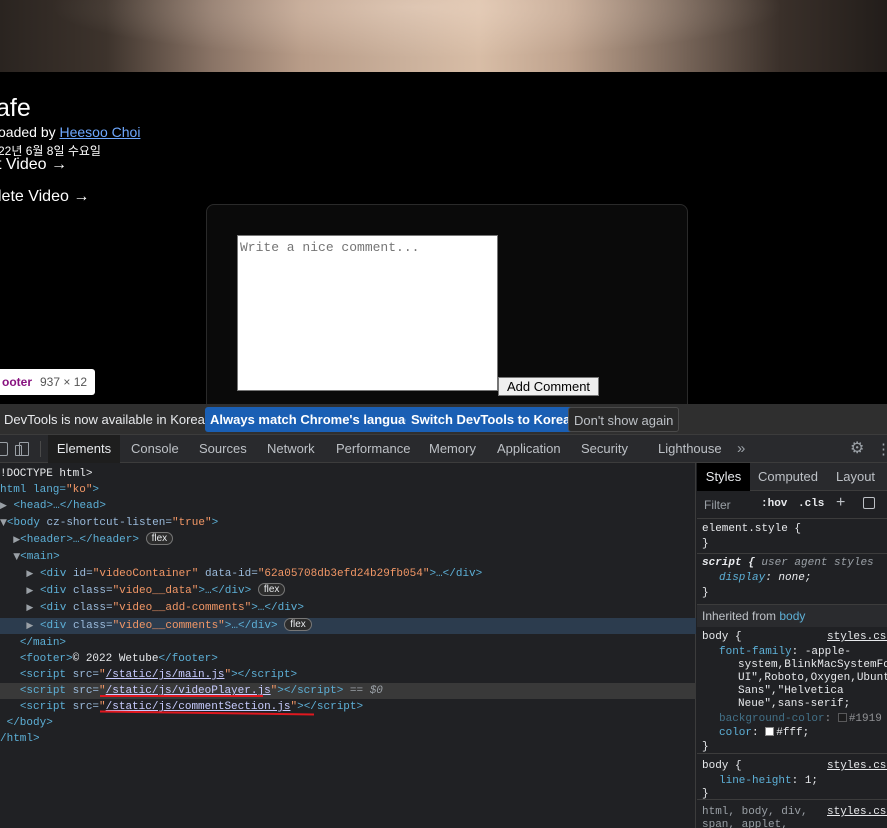 The image size is (887, 828). What do you see at coordinates (755, 812) in the screenshot?
I see `reset-selector: html, body, div,` at bounding box center [755, 812].